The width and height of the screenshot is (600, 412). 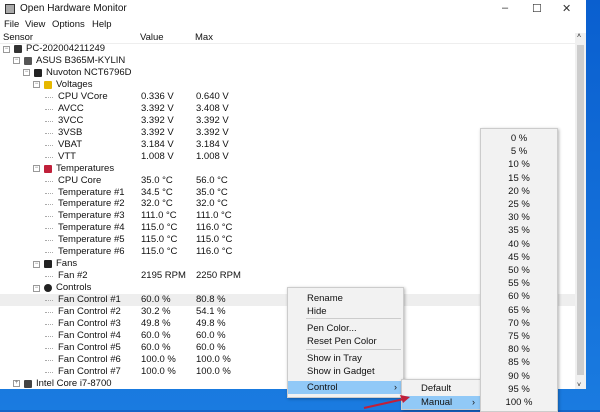 What do you see at coordinates (519, 217) in the screenshot?
I see `percent-option: 30 %` at bounding box center [519, 217].